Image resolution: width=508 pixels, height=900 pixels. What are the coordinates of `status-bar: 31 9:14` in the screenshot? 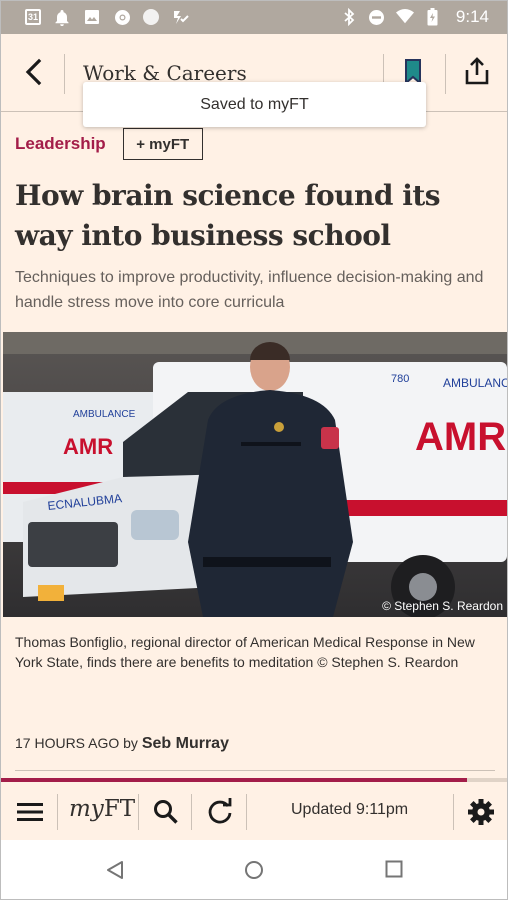 It's located at (254, 17).